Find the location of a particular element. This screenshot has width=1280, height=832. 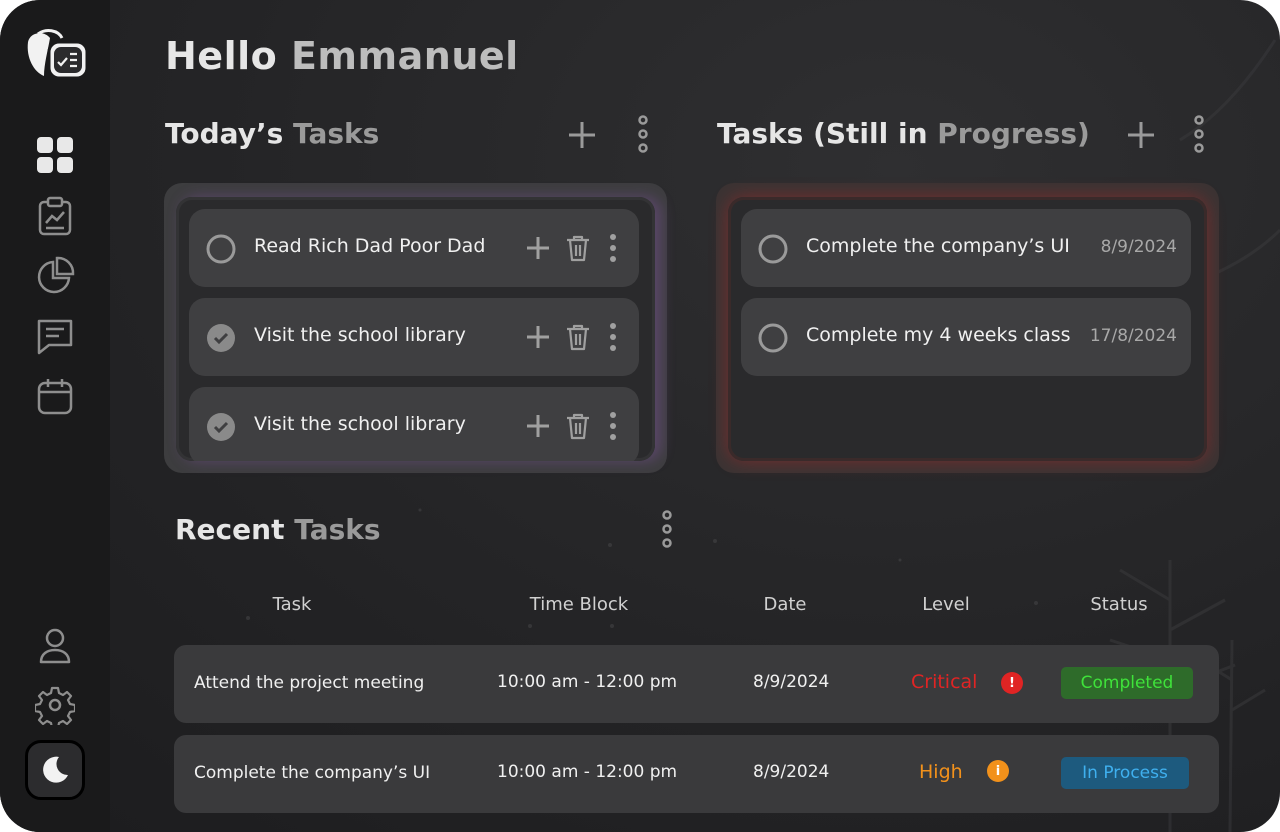

pie-chart-icon is located at coordinates (56, 275).